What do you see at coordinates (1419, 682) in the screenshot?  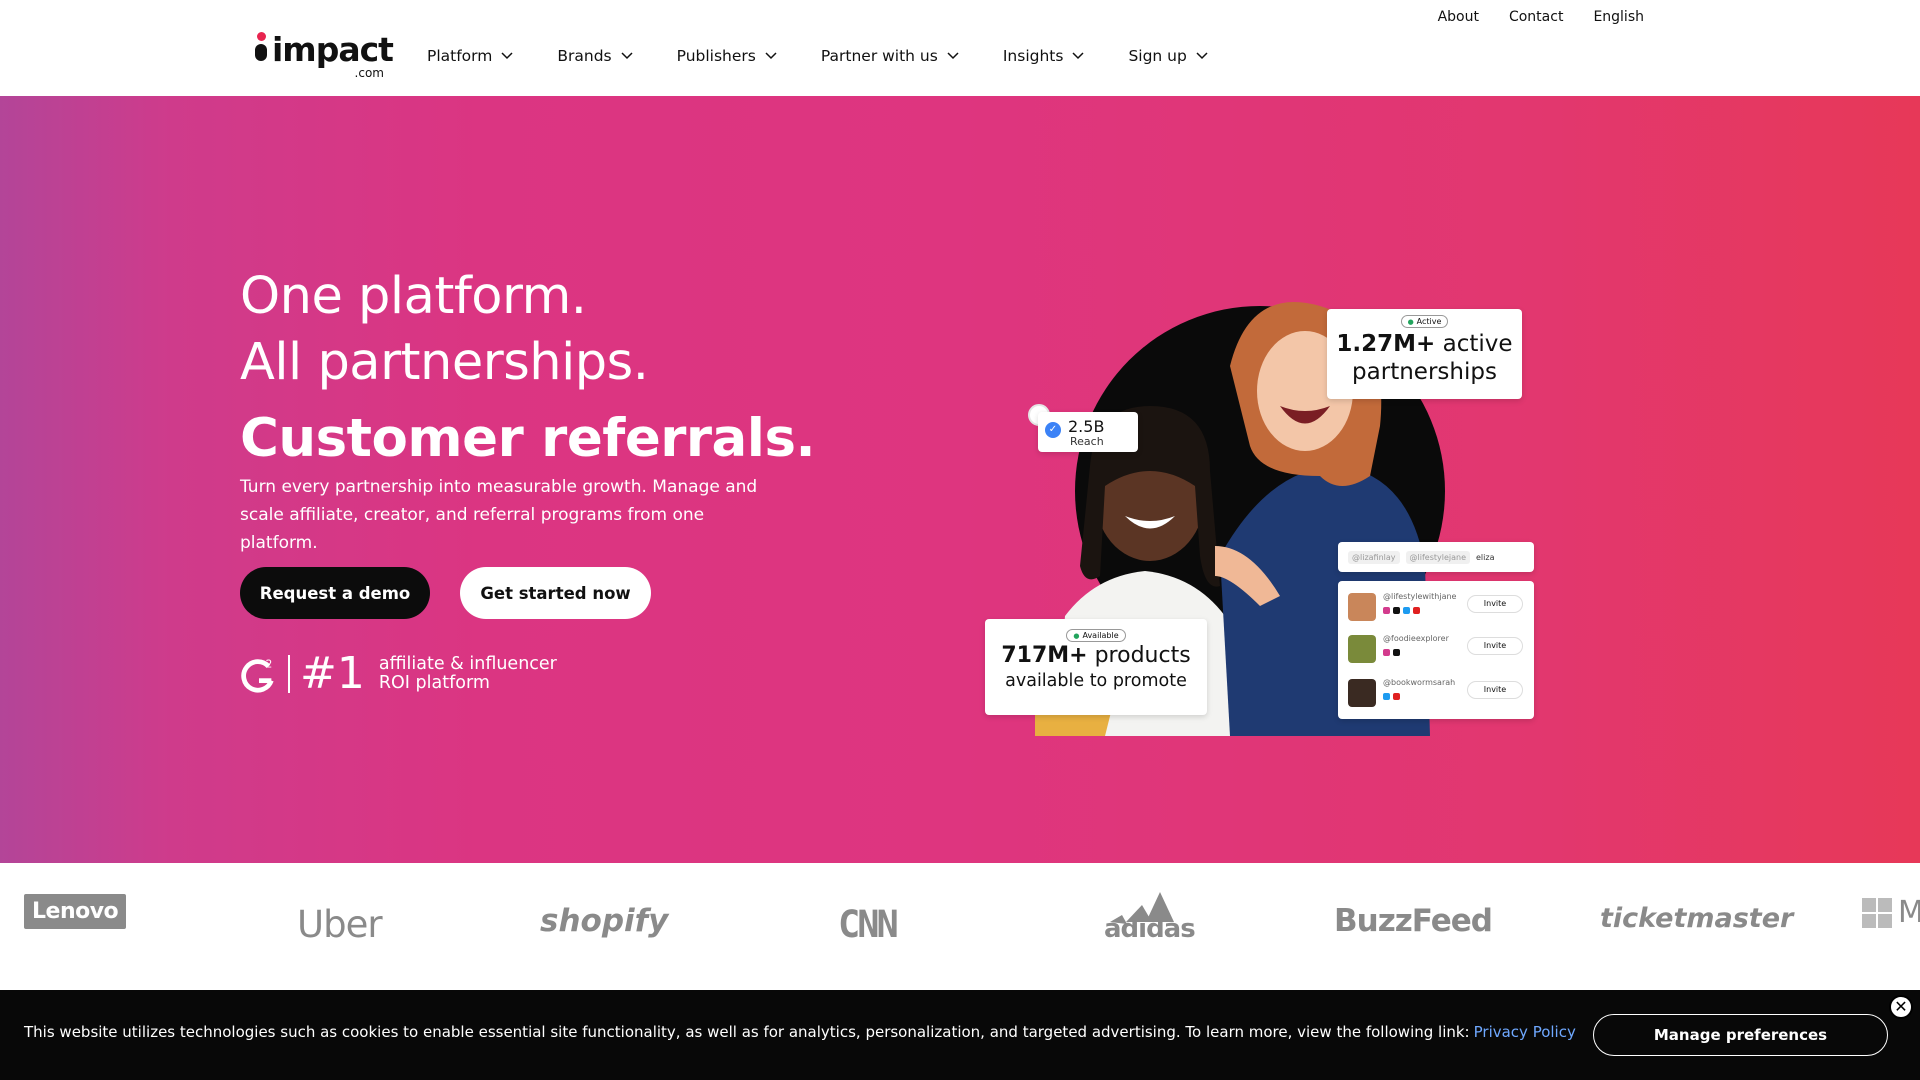 I see `creator-handle: @bookwormsarah` at bounding box center [1419, 682].